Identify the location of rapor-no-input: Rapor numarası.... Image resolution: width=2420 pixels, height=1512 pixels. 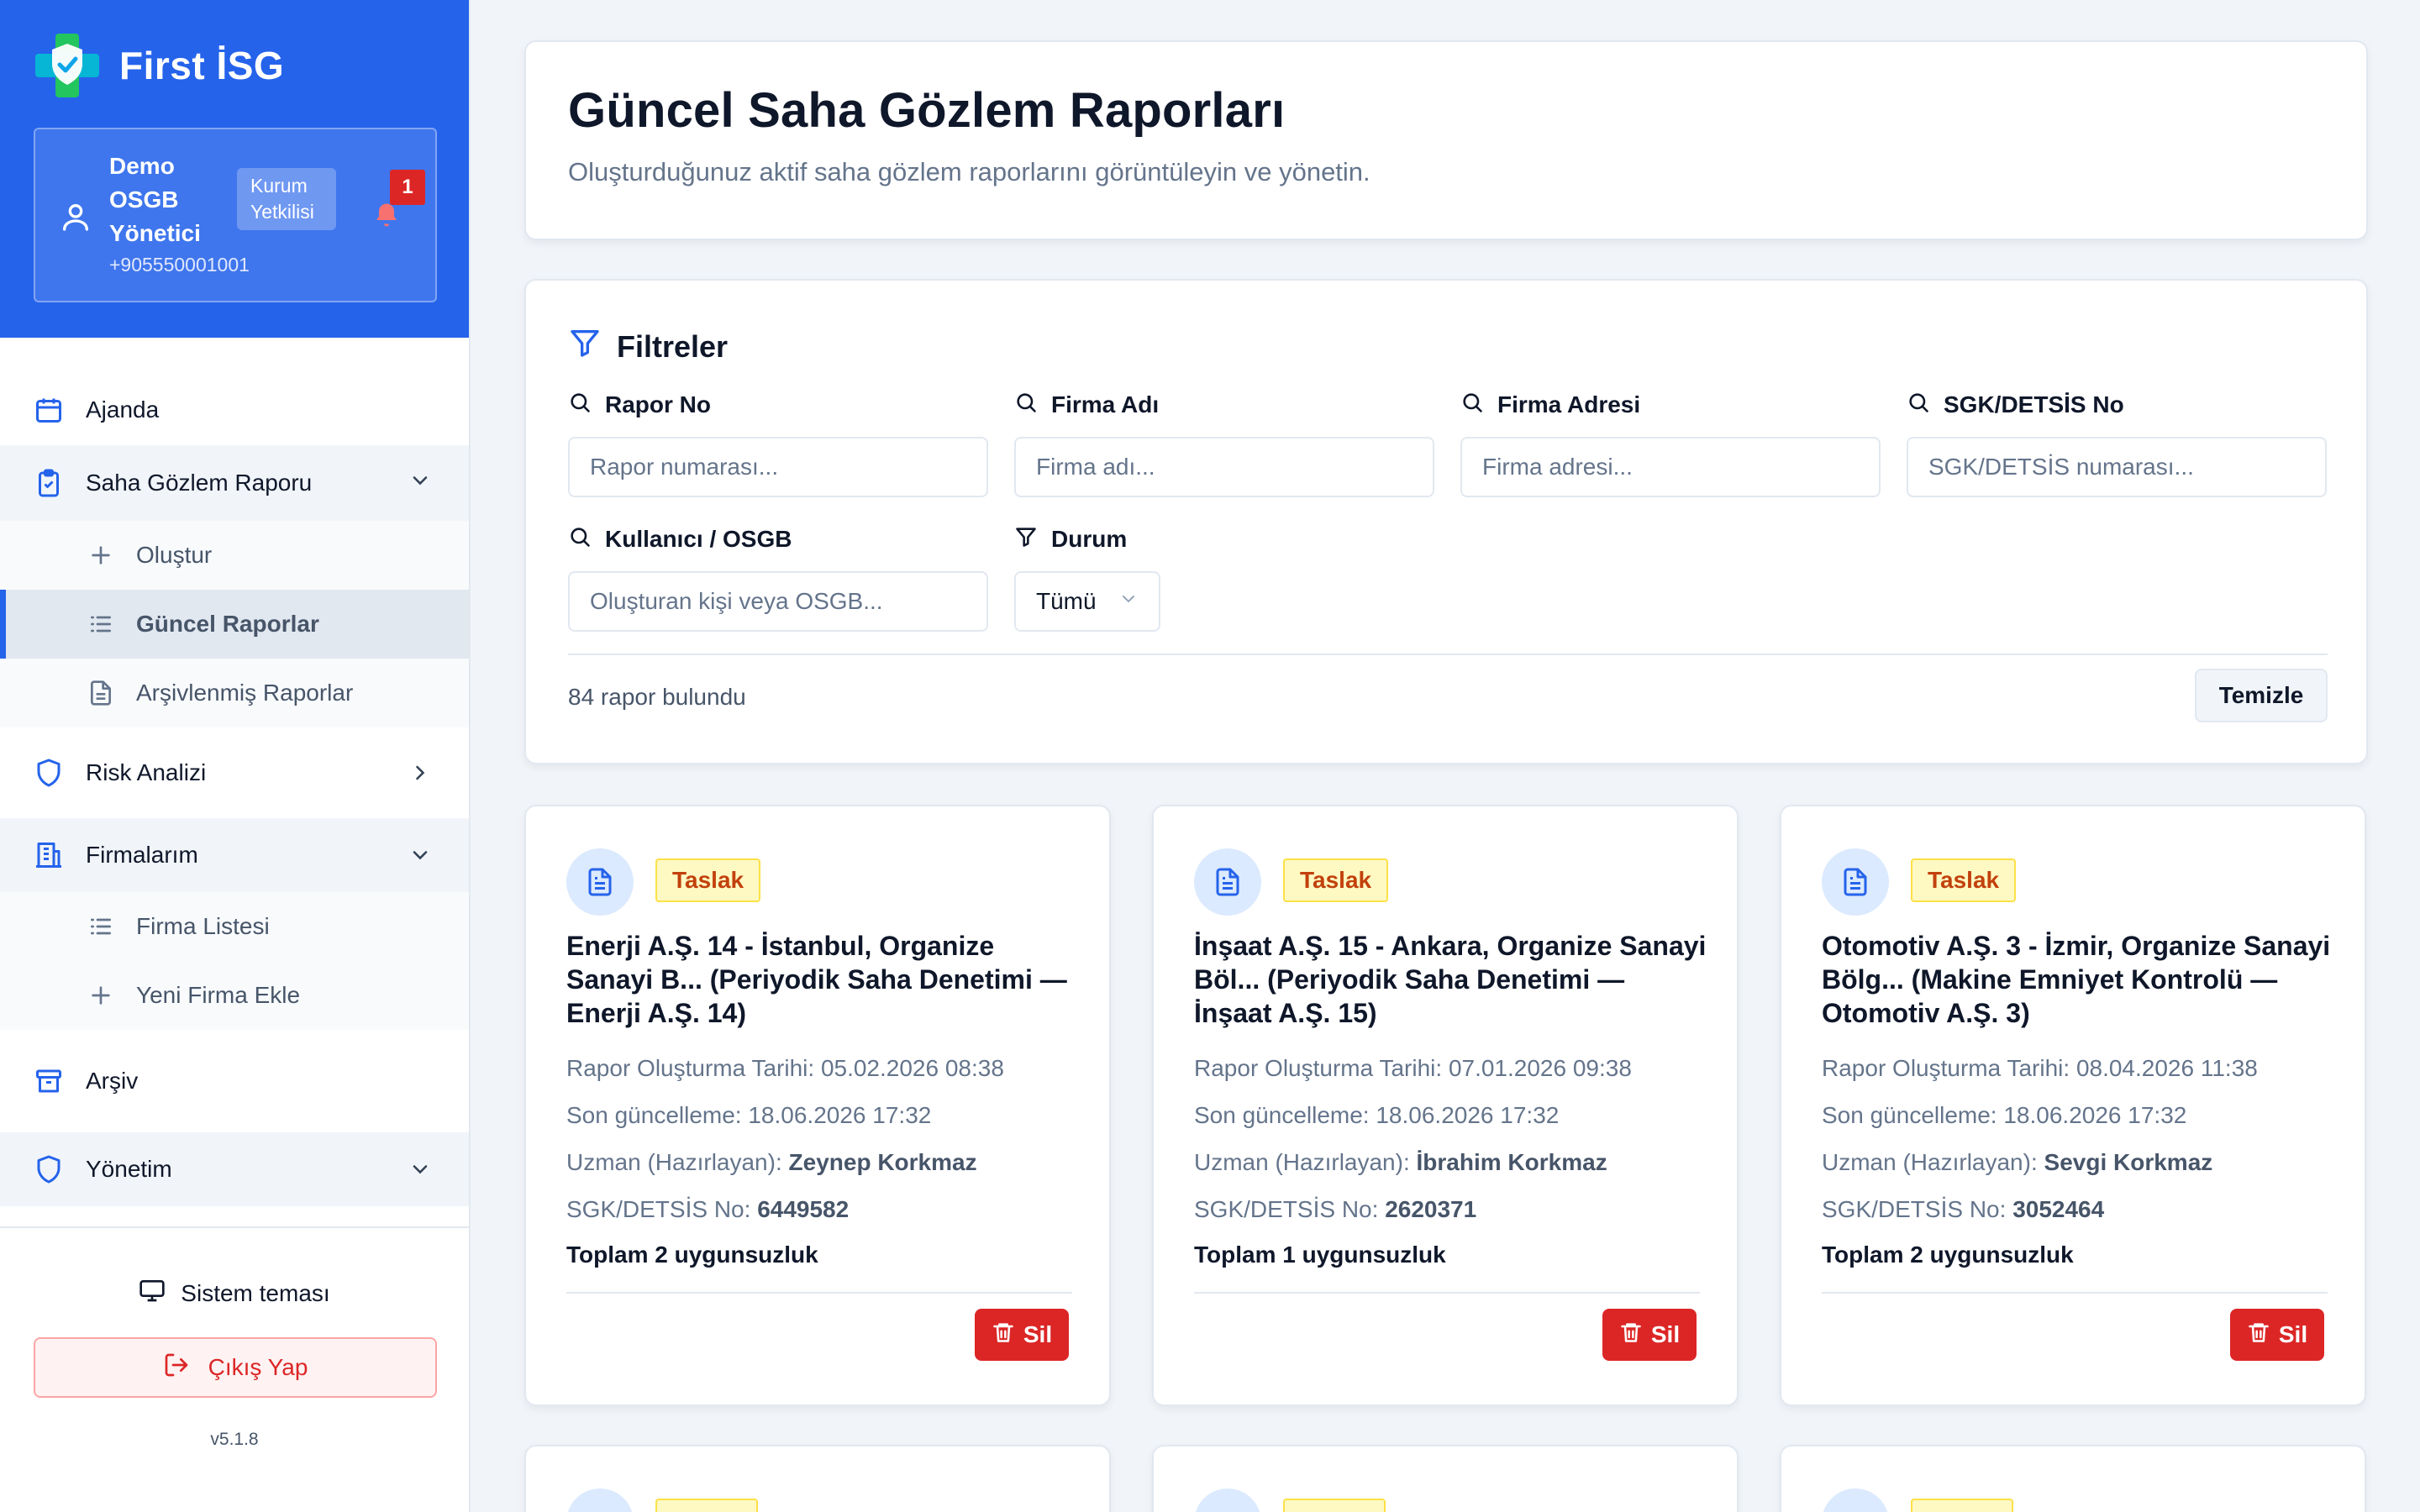
(778, 467).